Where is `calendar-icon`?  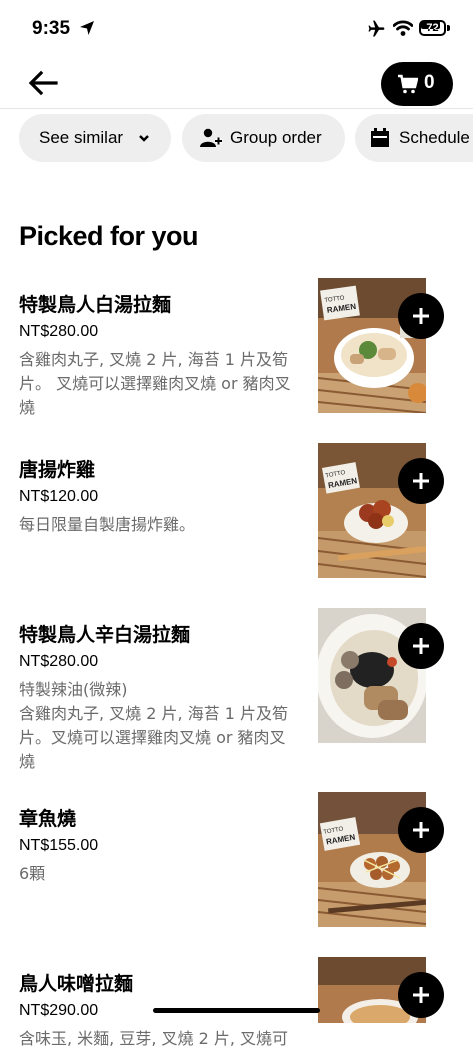
calendar-icon is located at coordinates (380, 137).